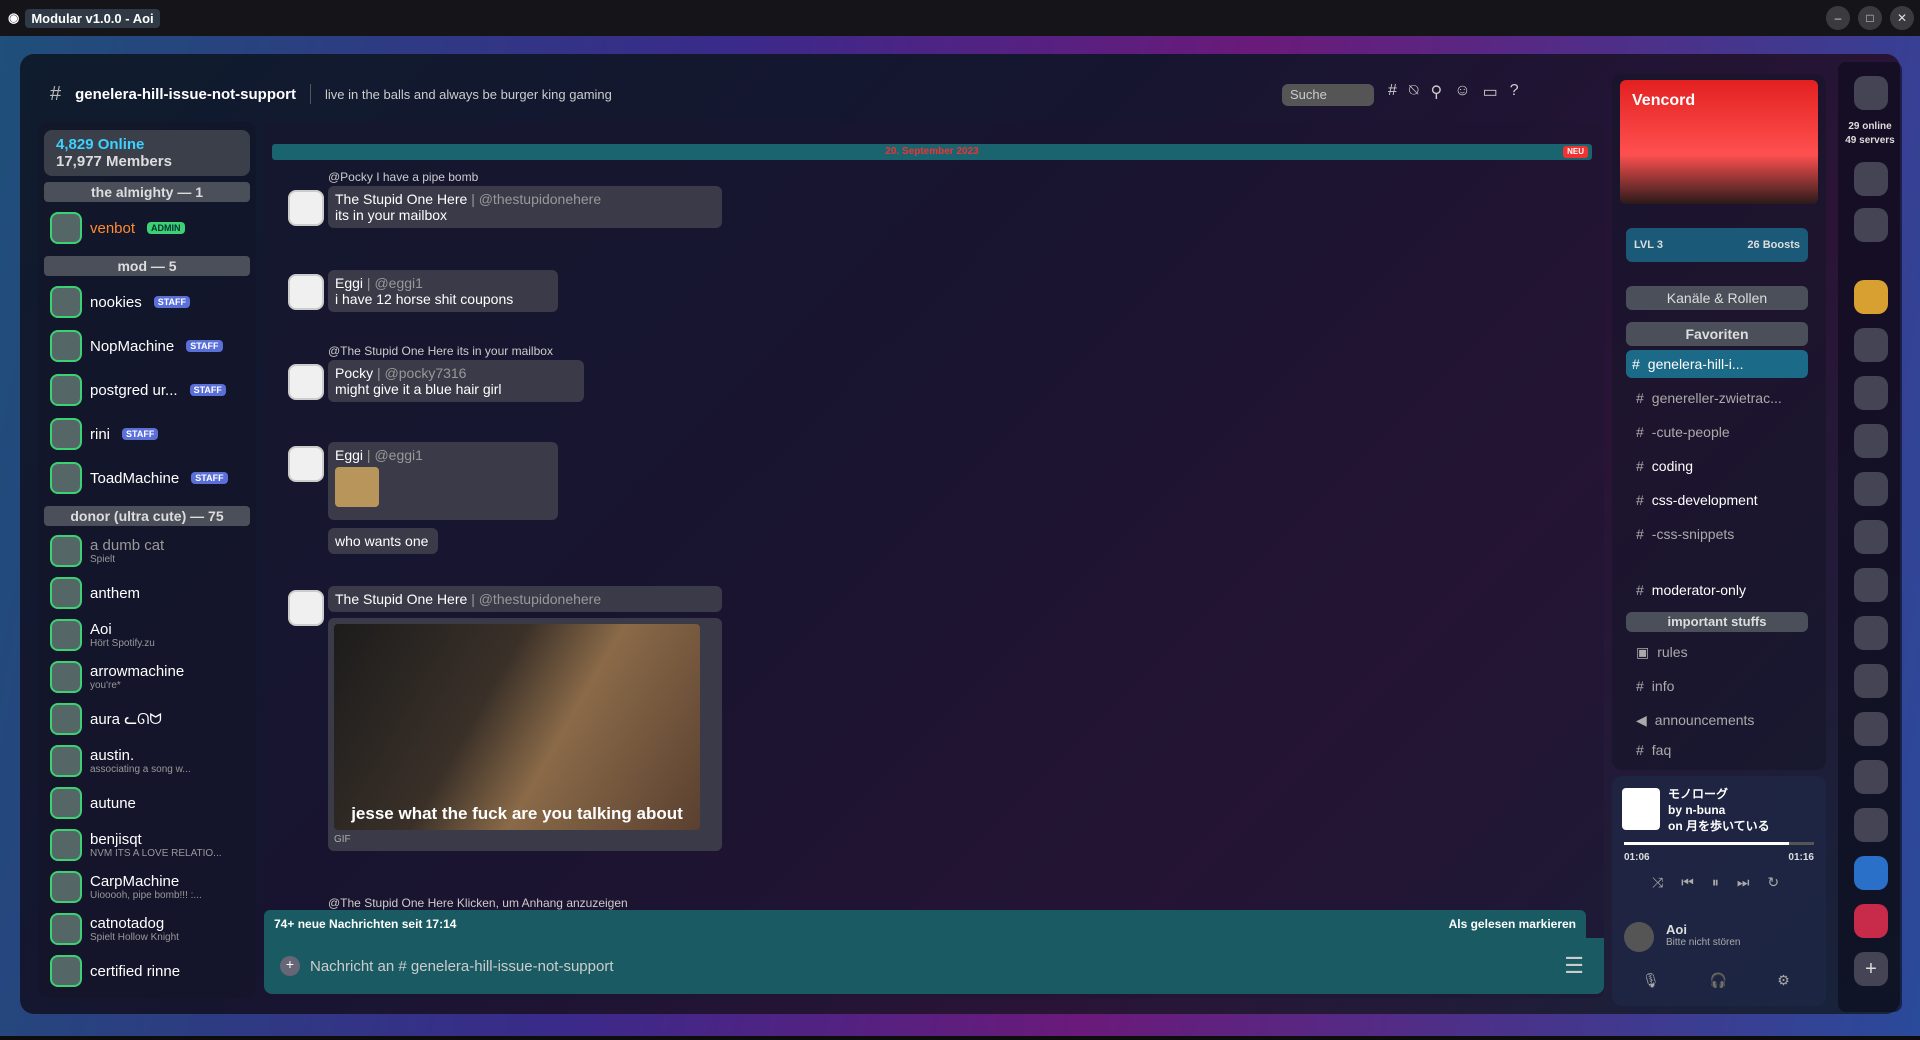 This screenshot has height=1040, width=1920. I want to click on member: certified rinne, so click(147, 971).